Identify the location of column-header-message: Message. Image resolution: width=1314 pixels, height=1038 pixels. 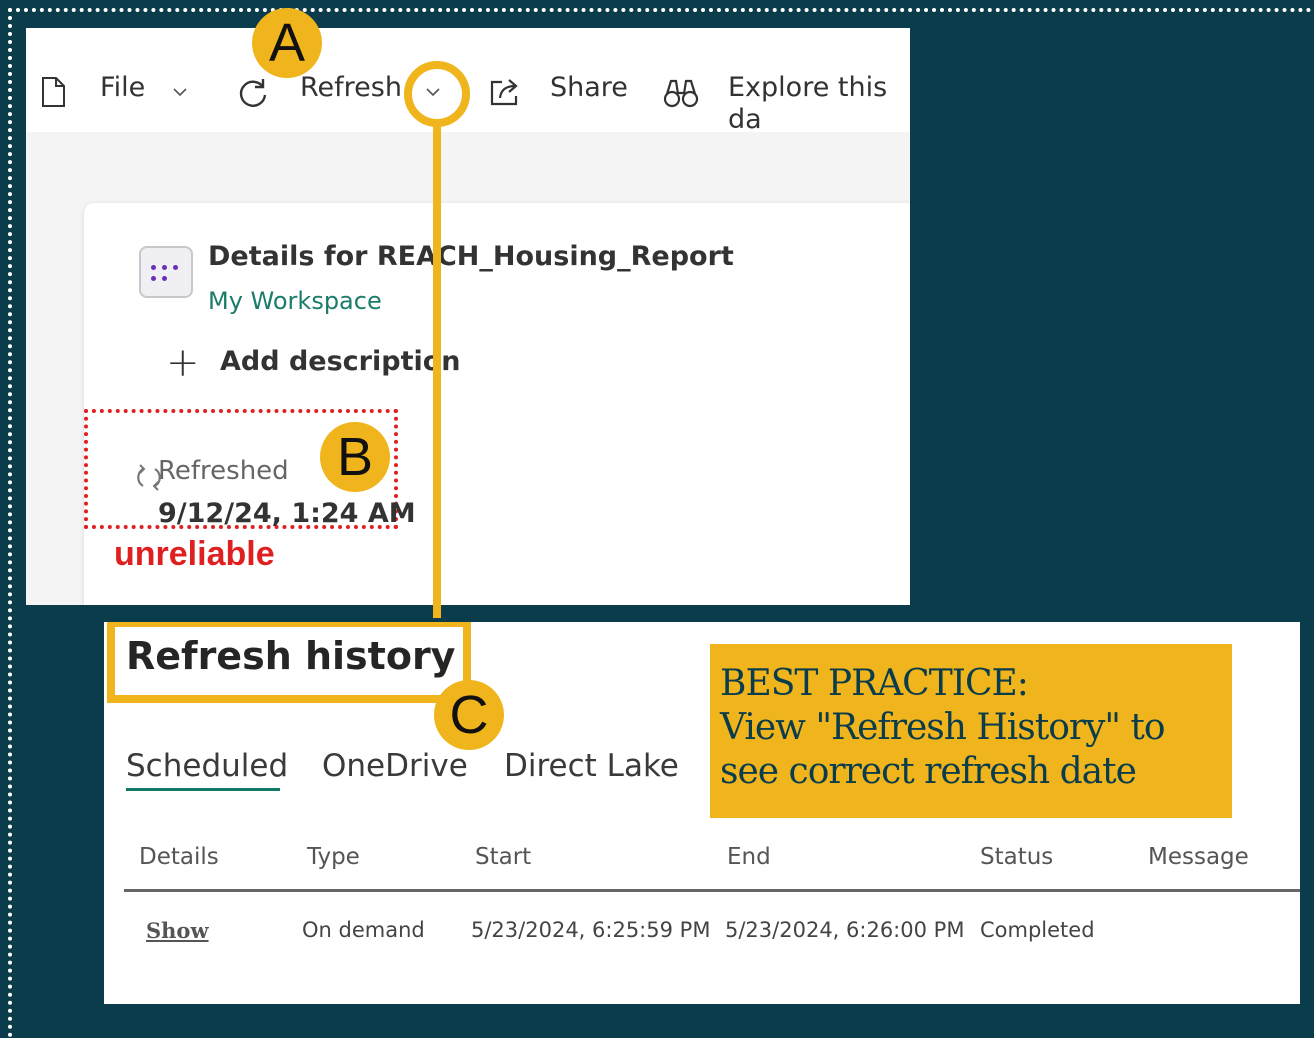
(1198, 857).